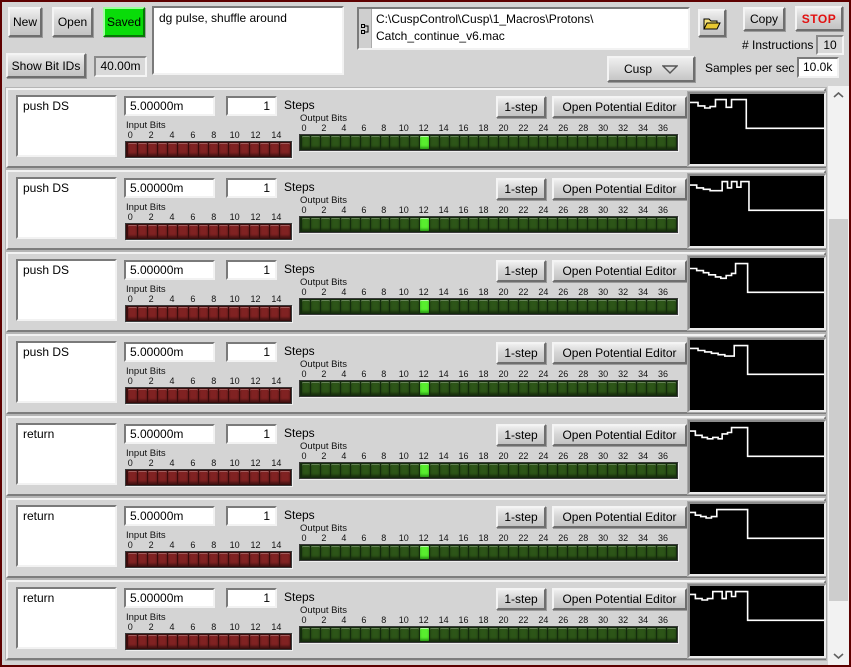  I want to click on browse-folder-button, so click(712, 23).